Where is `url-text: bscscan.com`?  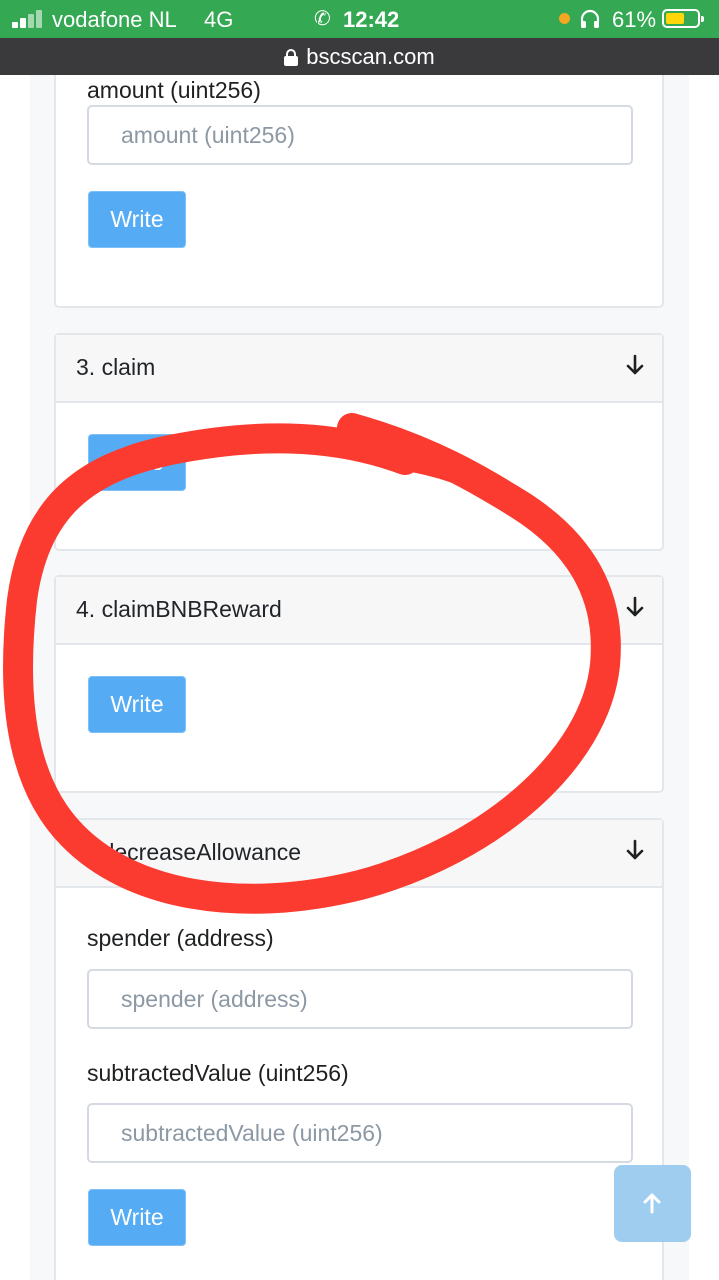
url-text: bscscan.com is located at coordinates (370, 56).